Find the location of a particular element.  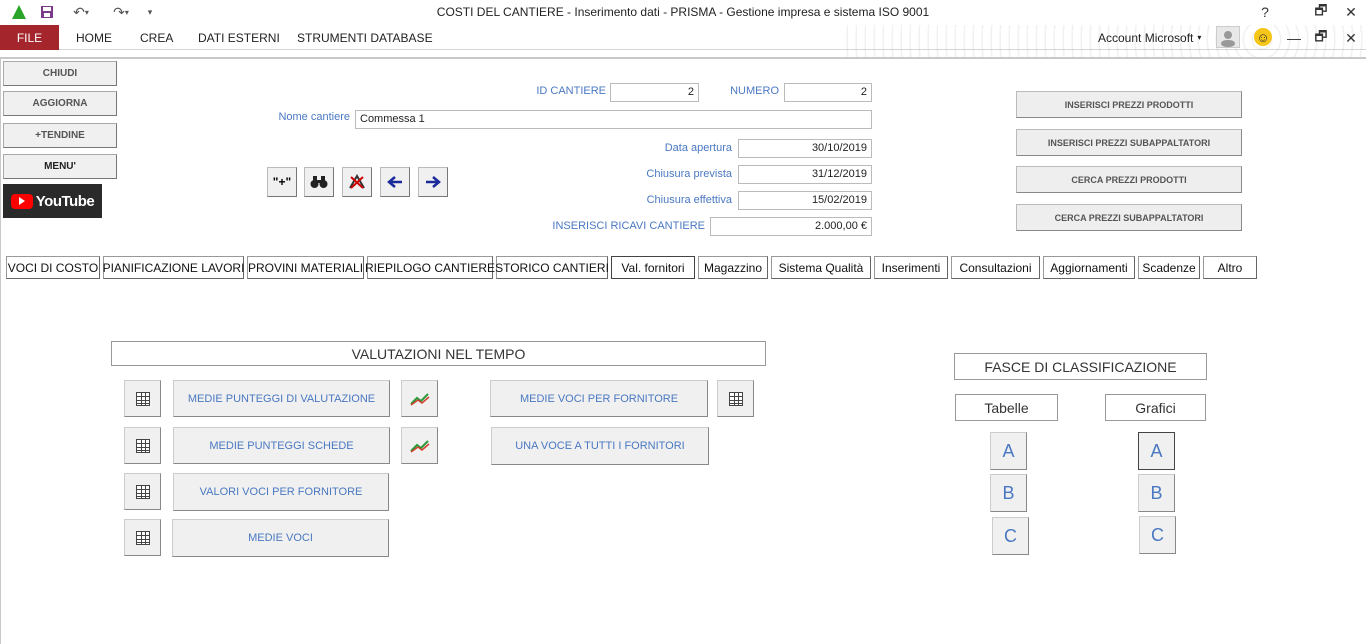

next-record-button is located at coordinates (433, 182).